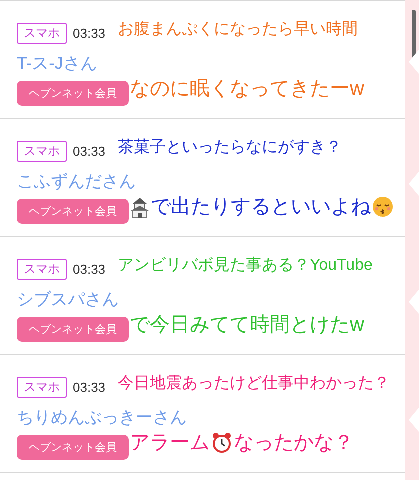 Image resolution: width=419 pixels, height=480 pixels. What do you see at coordinates (230, 148) in the screenshot?
I see `caption-text: 茶菓子といったらなにがすき？` at bounding box center [230, 148].